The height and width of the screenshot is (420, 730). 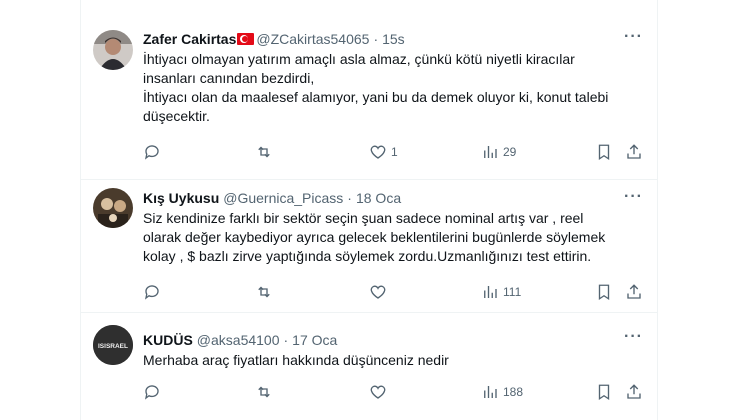 What do you see at coordinates (312, 39) in the screenshot?
I see `author-handle: @ZCakirtas54065` at bounding box center [312, 39].